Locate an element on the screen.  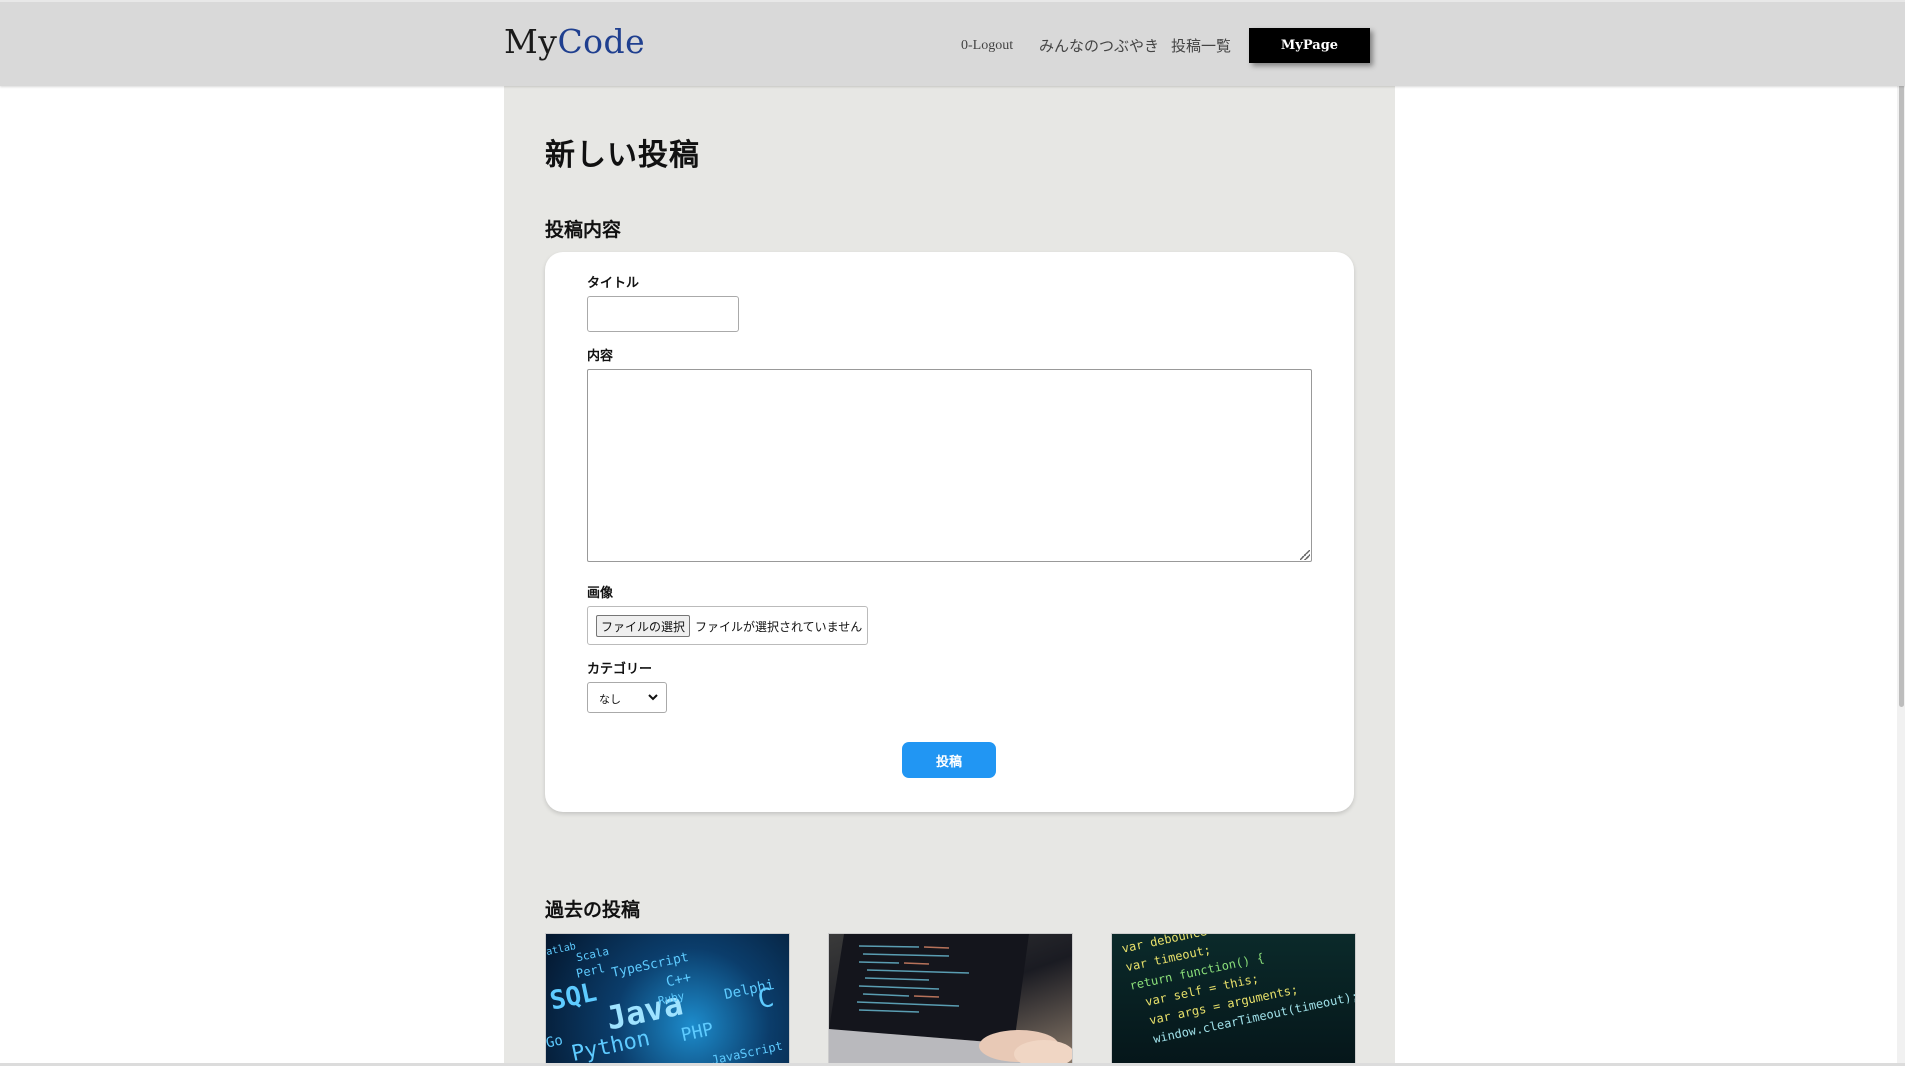
mypage-button: MyPage is located at coordinates (1309, 45).